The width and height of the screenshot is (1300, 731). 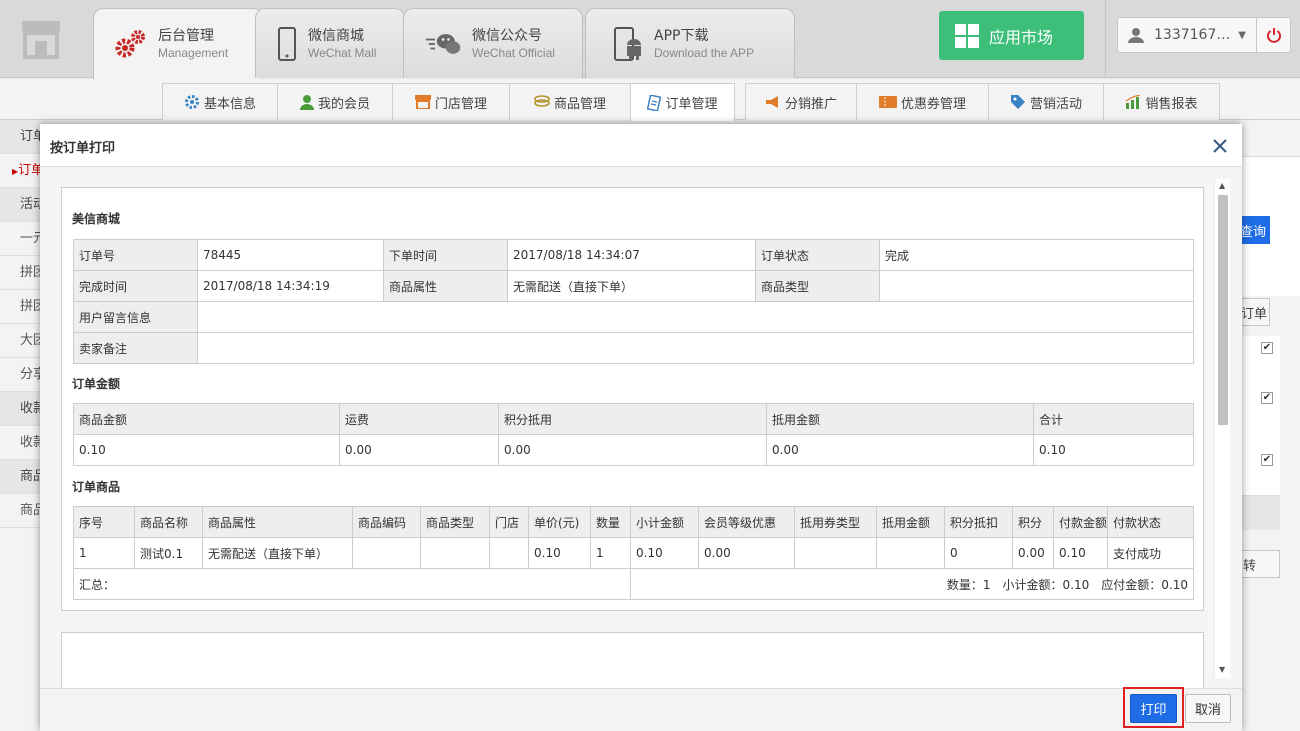 I want to click on dialog-footer, so click(x=641, y=709).